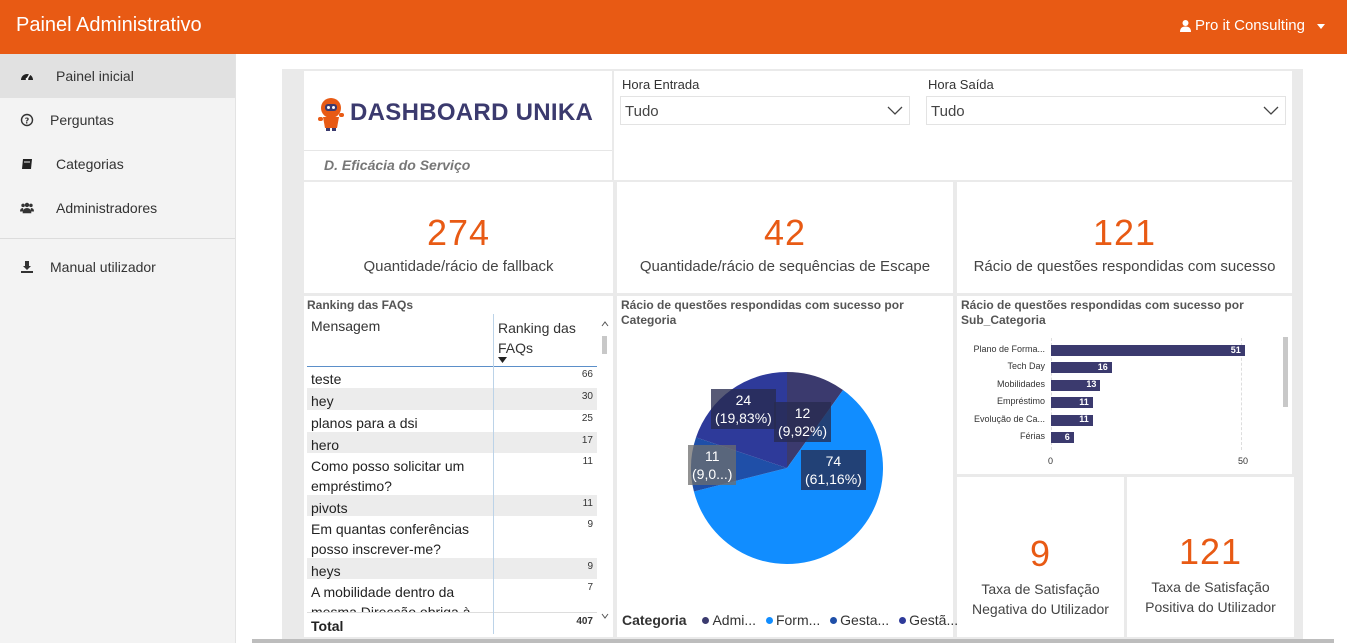  What do you see at coordinates (803, 422) in the screenshot?
I see `slice-label: 12 (9,92%)` at bounding box center [803, 422].